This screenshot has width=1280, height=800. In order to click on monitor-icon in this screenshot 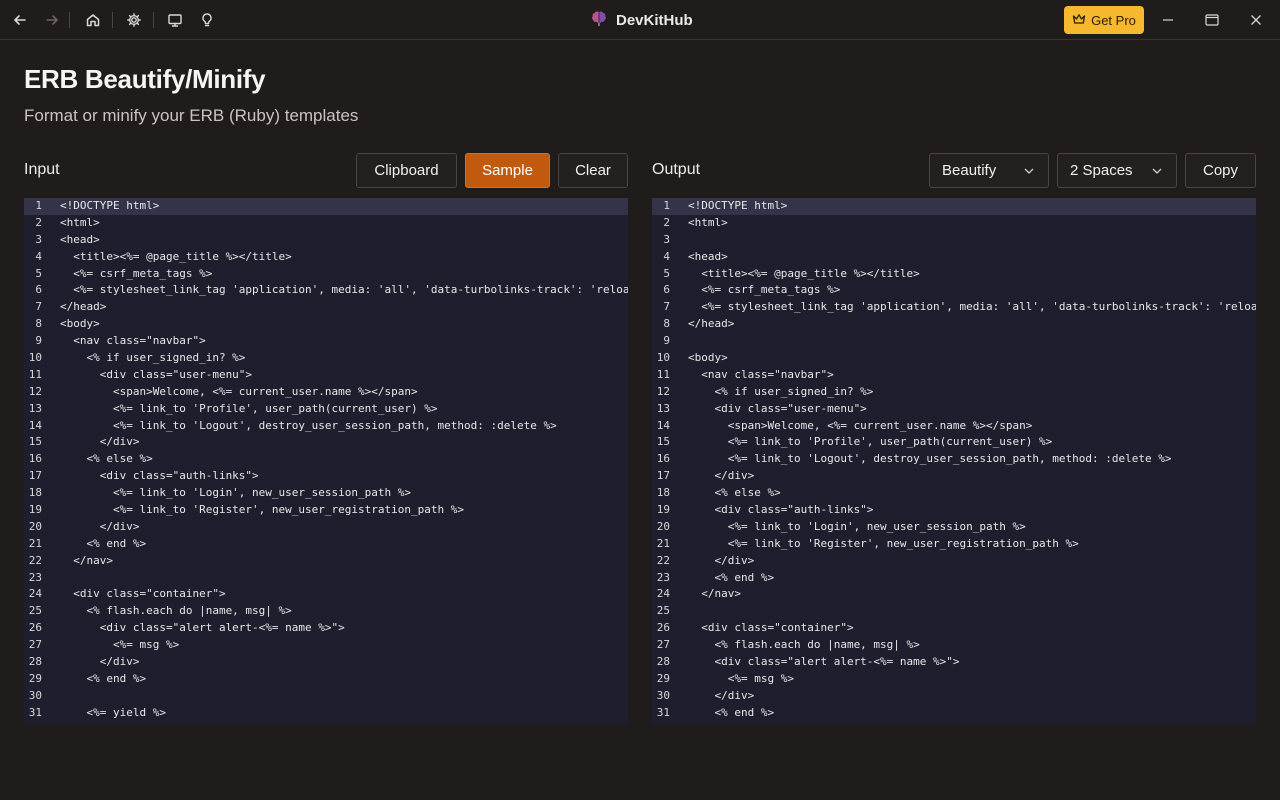, I will do `click(175, 20)`.